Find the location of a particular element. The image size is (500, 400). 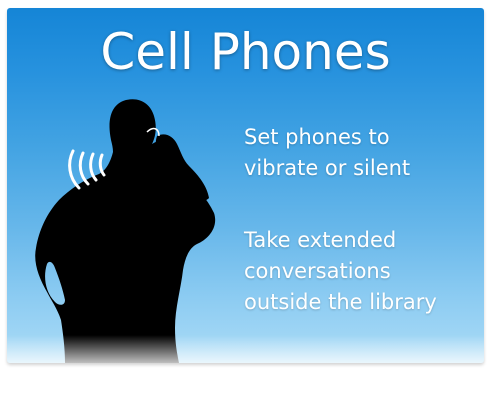

message-line: outside the library is located at coordinates (340, 302).